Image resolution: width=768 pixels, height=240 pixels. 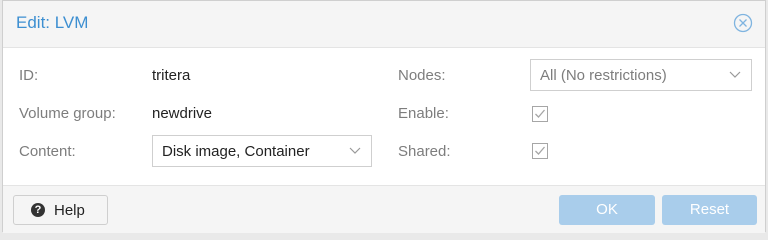 I want to click on reset-button: Reset, so click(x=709, y=210).